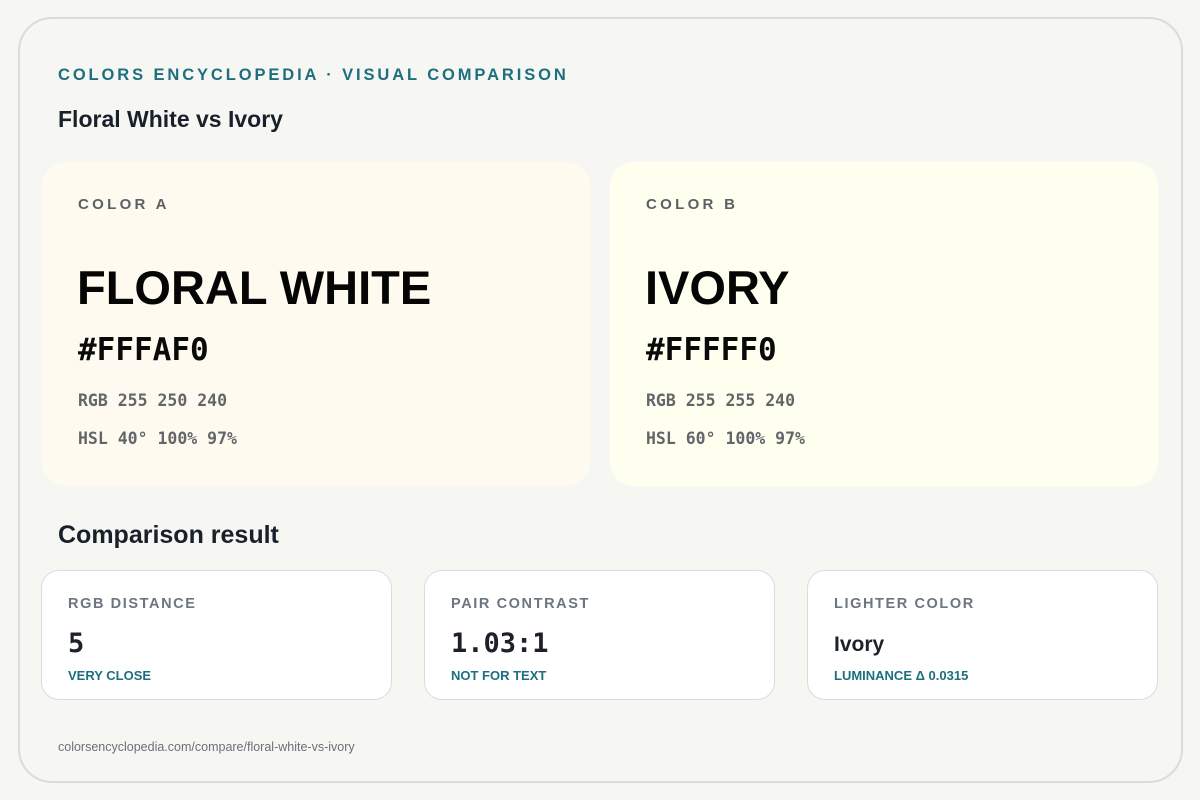 The width and height of the screenshot is (1200, 800). I want to click on color-a-rgb: RGB 255 250 240, so click(153, 400).